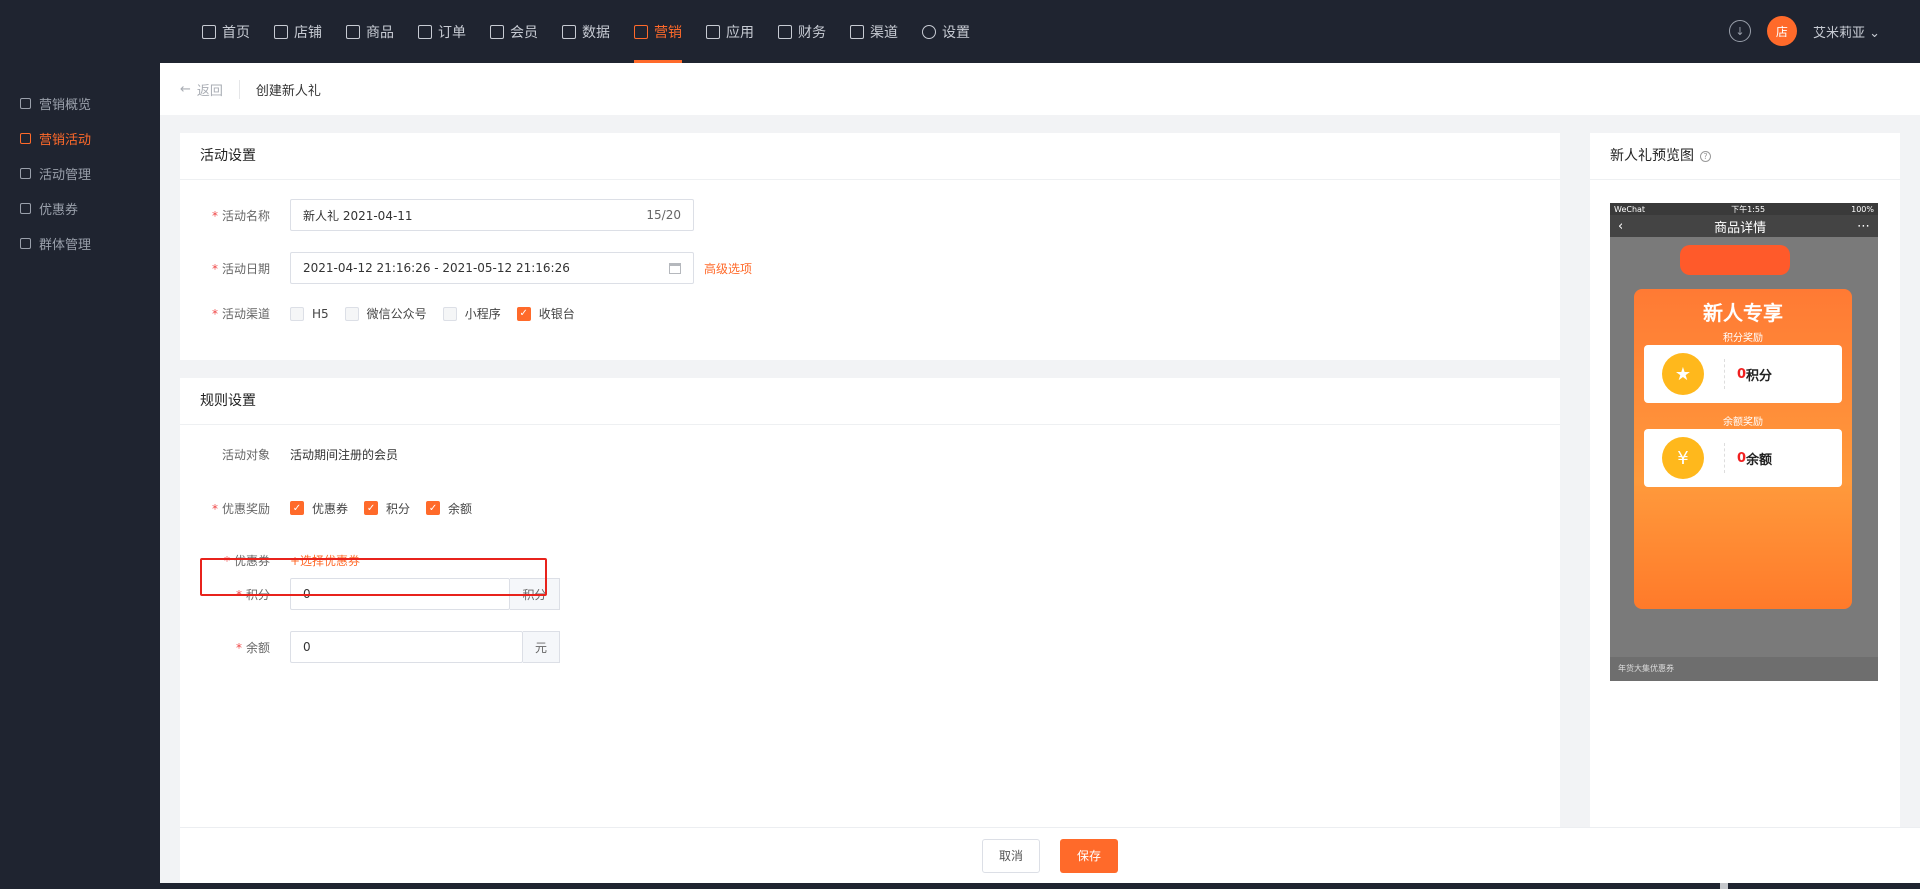 Image resolution: width=1920 pixels, height=889 pixels. I want to click on member-icon, so click(497, 31).